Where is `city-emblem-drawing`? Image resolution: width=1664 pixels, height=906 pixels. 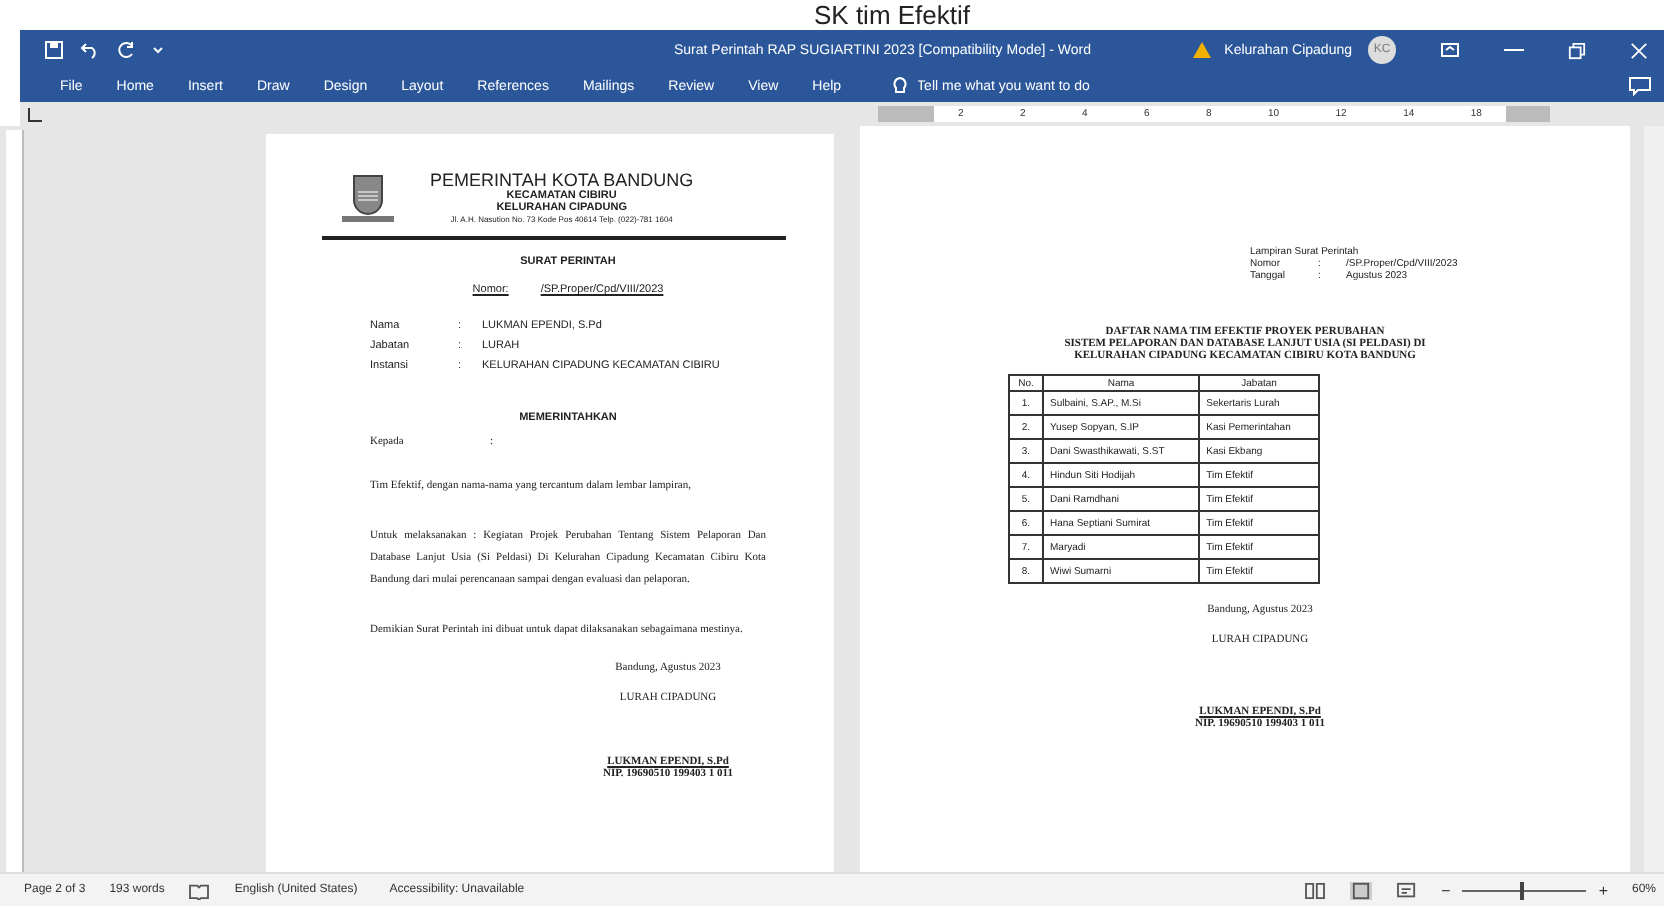
city-emblem-drawing is located at coordinates (368, 197).